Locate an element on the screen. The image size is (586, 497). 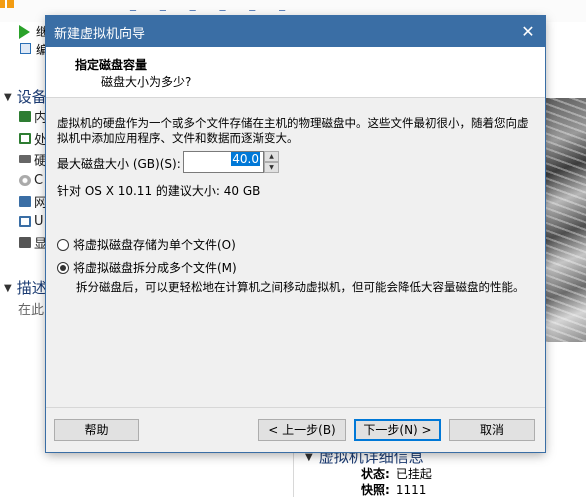
play-icon is located at coordinates (24, 32).